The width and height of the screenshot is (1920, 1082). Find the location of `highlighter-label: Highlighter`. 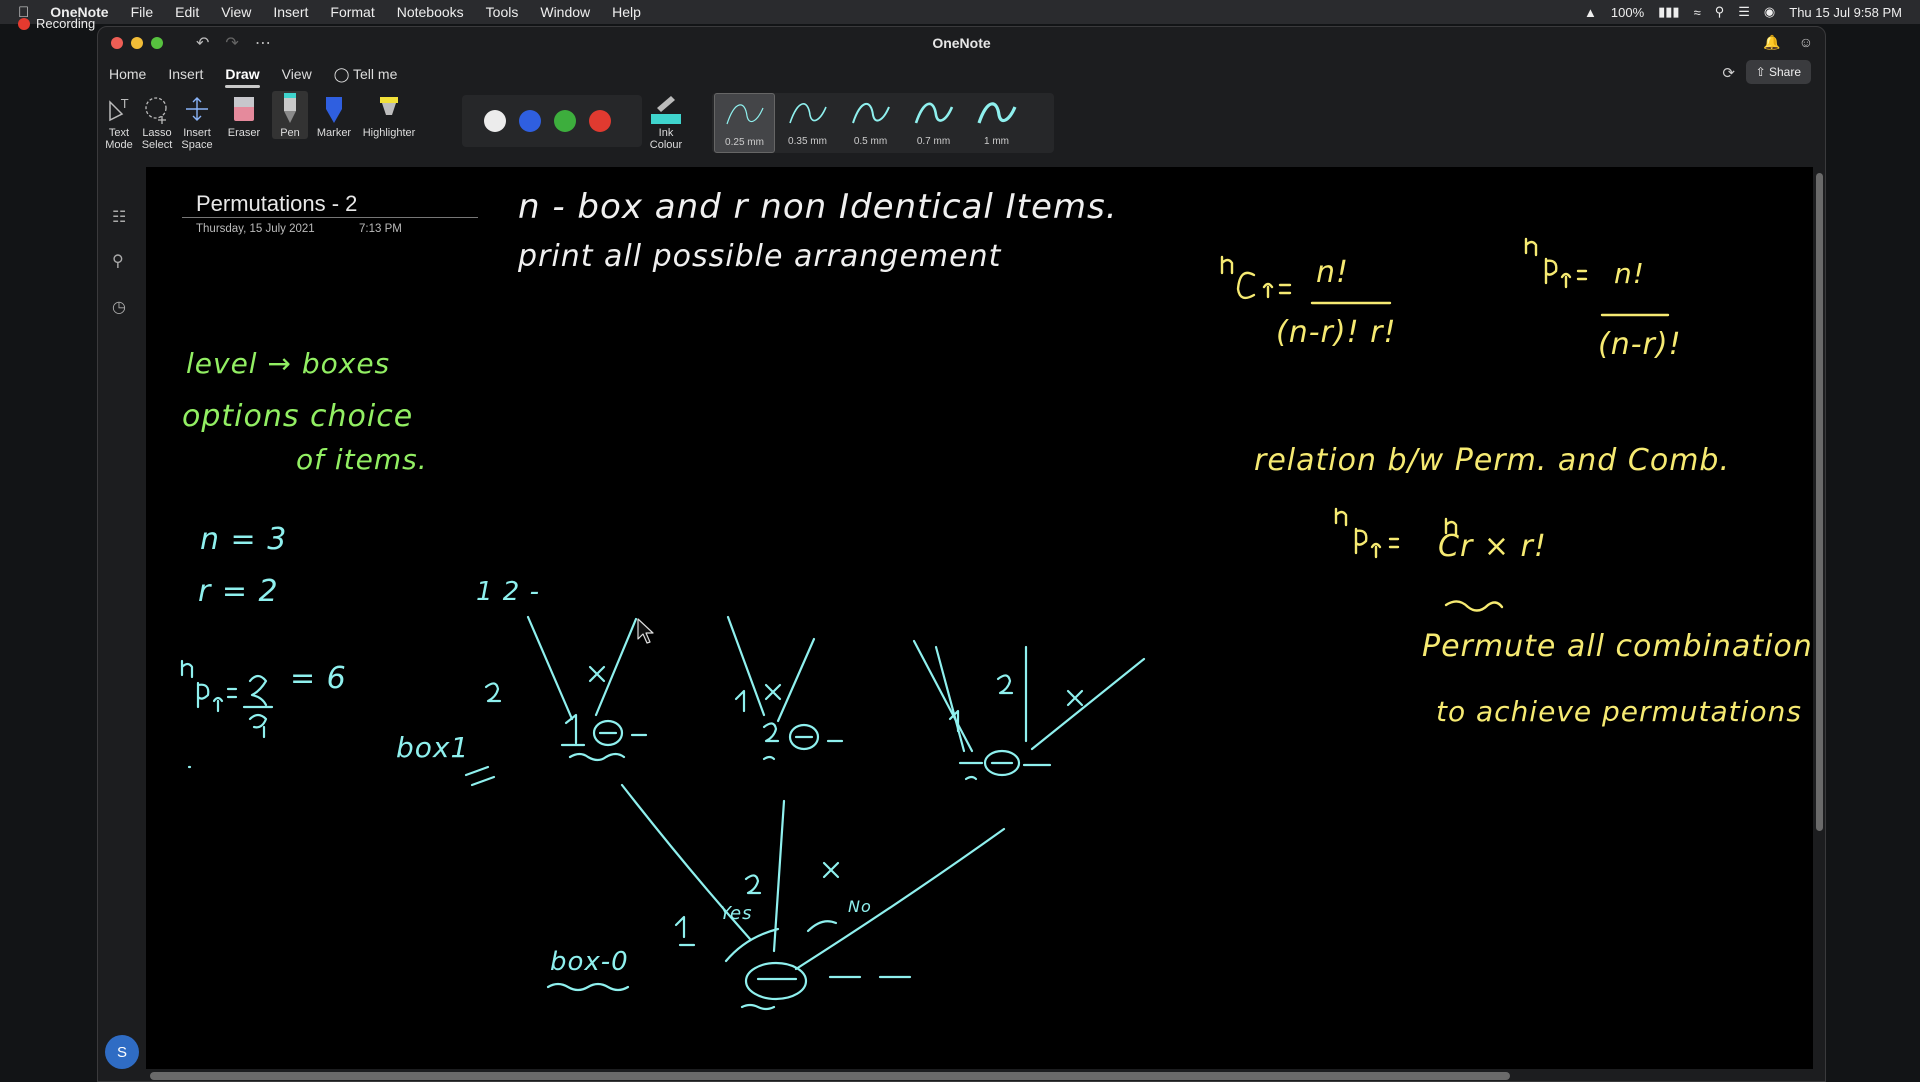

highlighter-label: Highlighter is located at coordinates (389, 133).